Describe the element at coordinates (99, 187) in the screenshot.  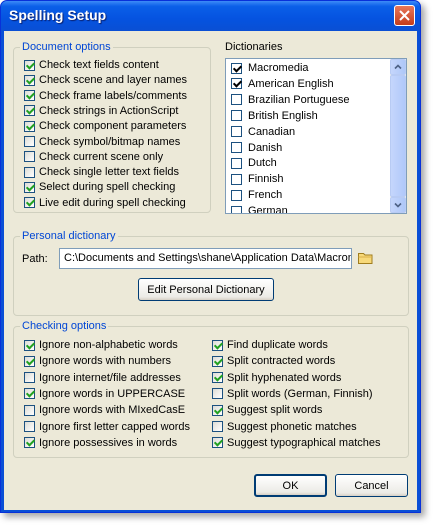
I see `doc-option-8: Select during spell checking` at that location.